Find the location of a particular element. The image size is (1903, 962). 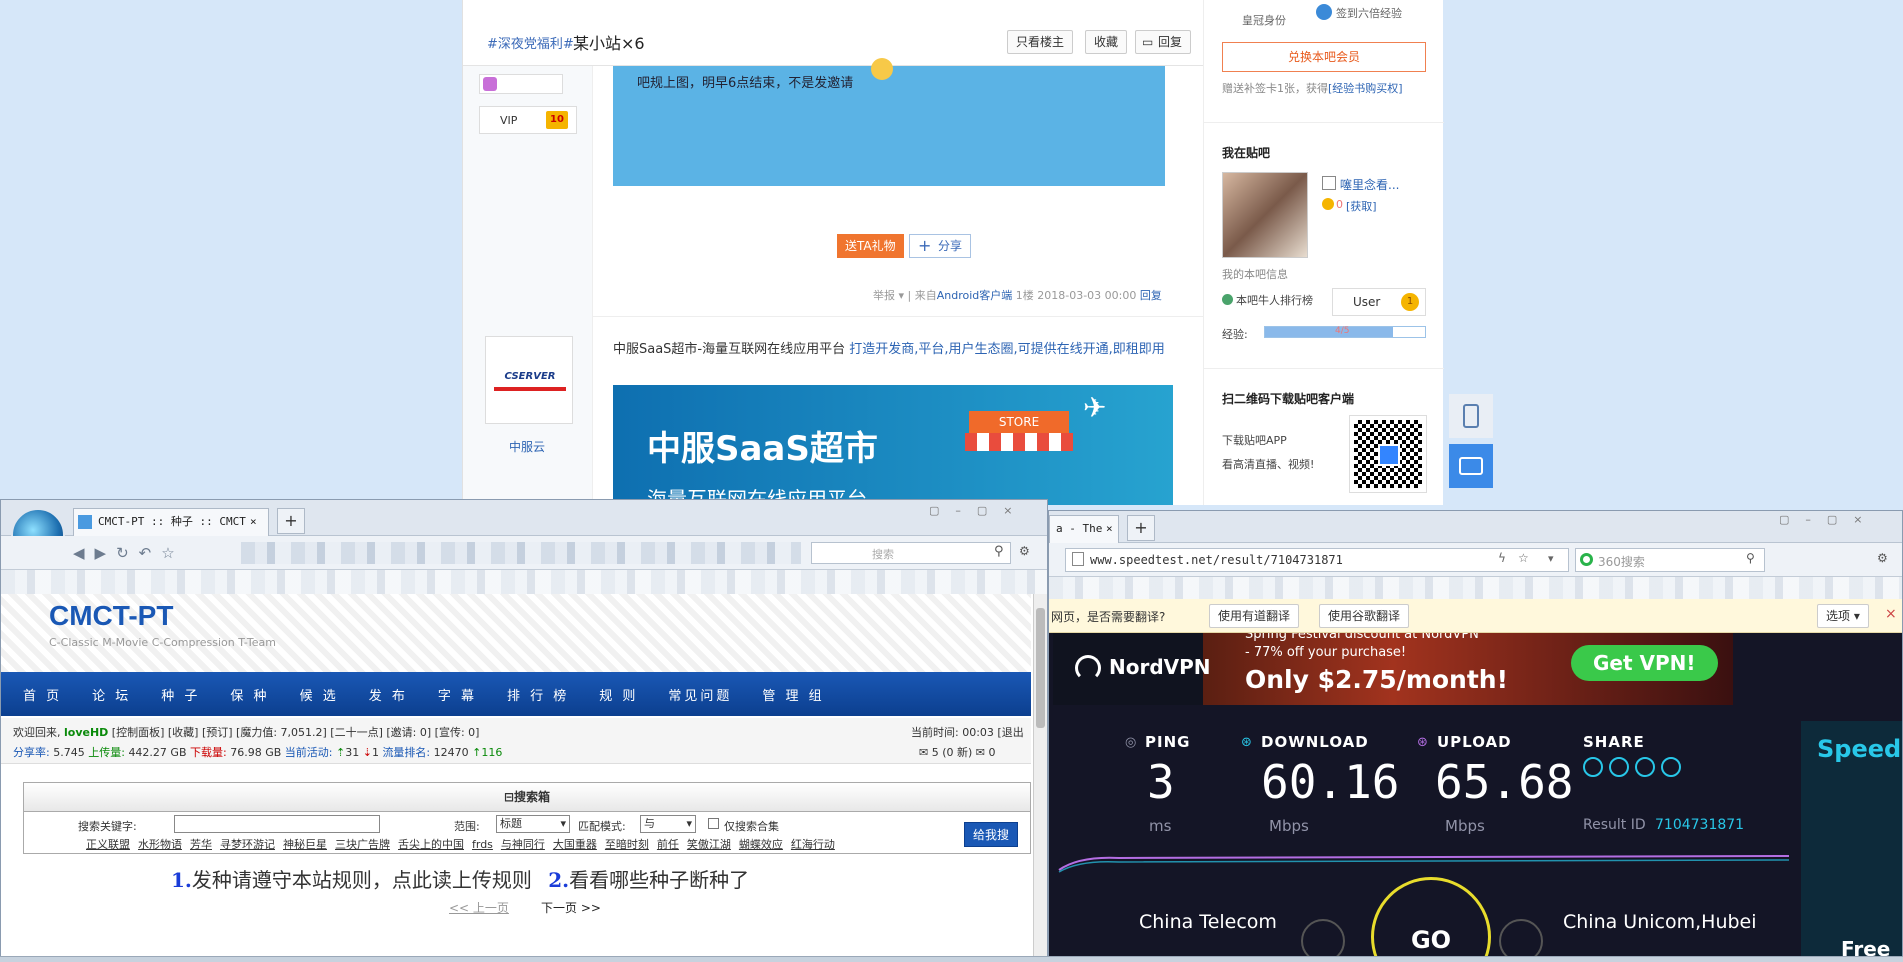

st-tab-close-icon: × is located at coordinates (1109, 529).